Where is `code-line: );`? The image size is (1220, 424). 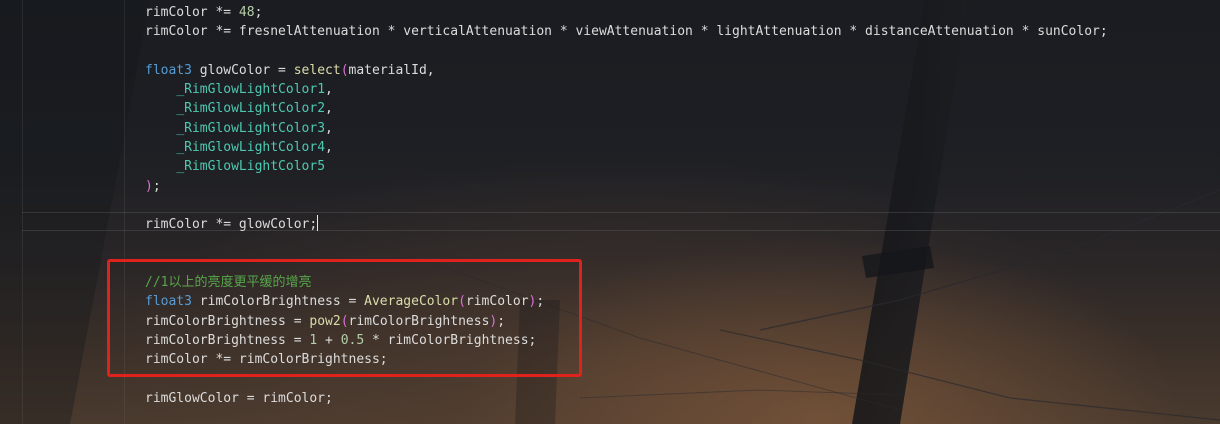 code-line: ); is located at coordinates (626, 186).